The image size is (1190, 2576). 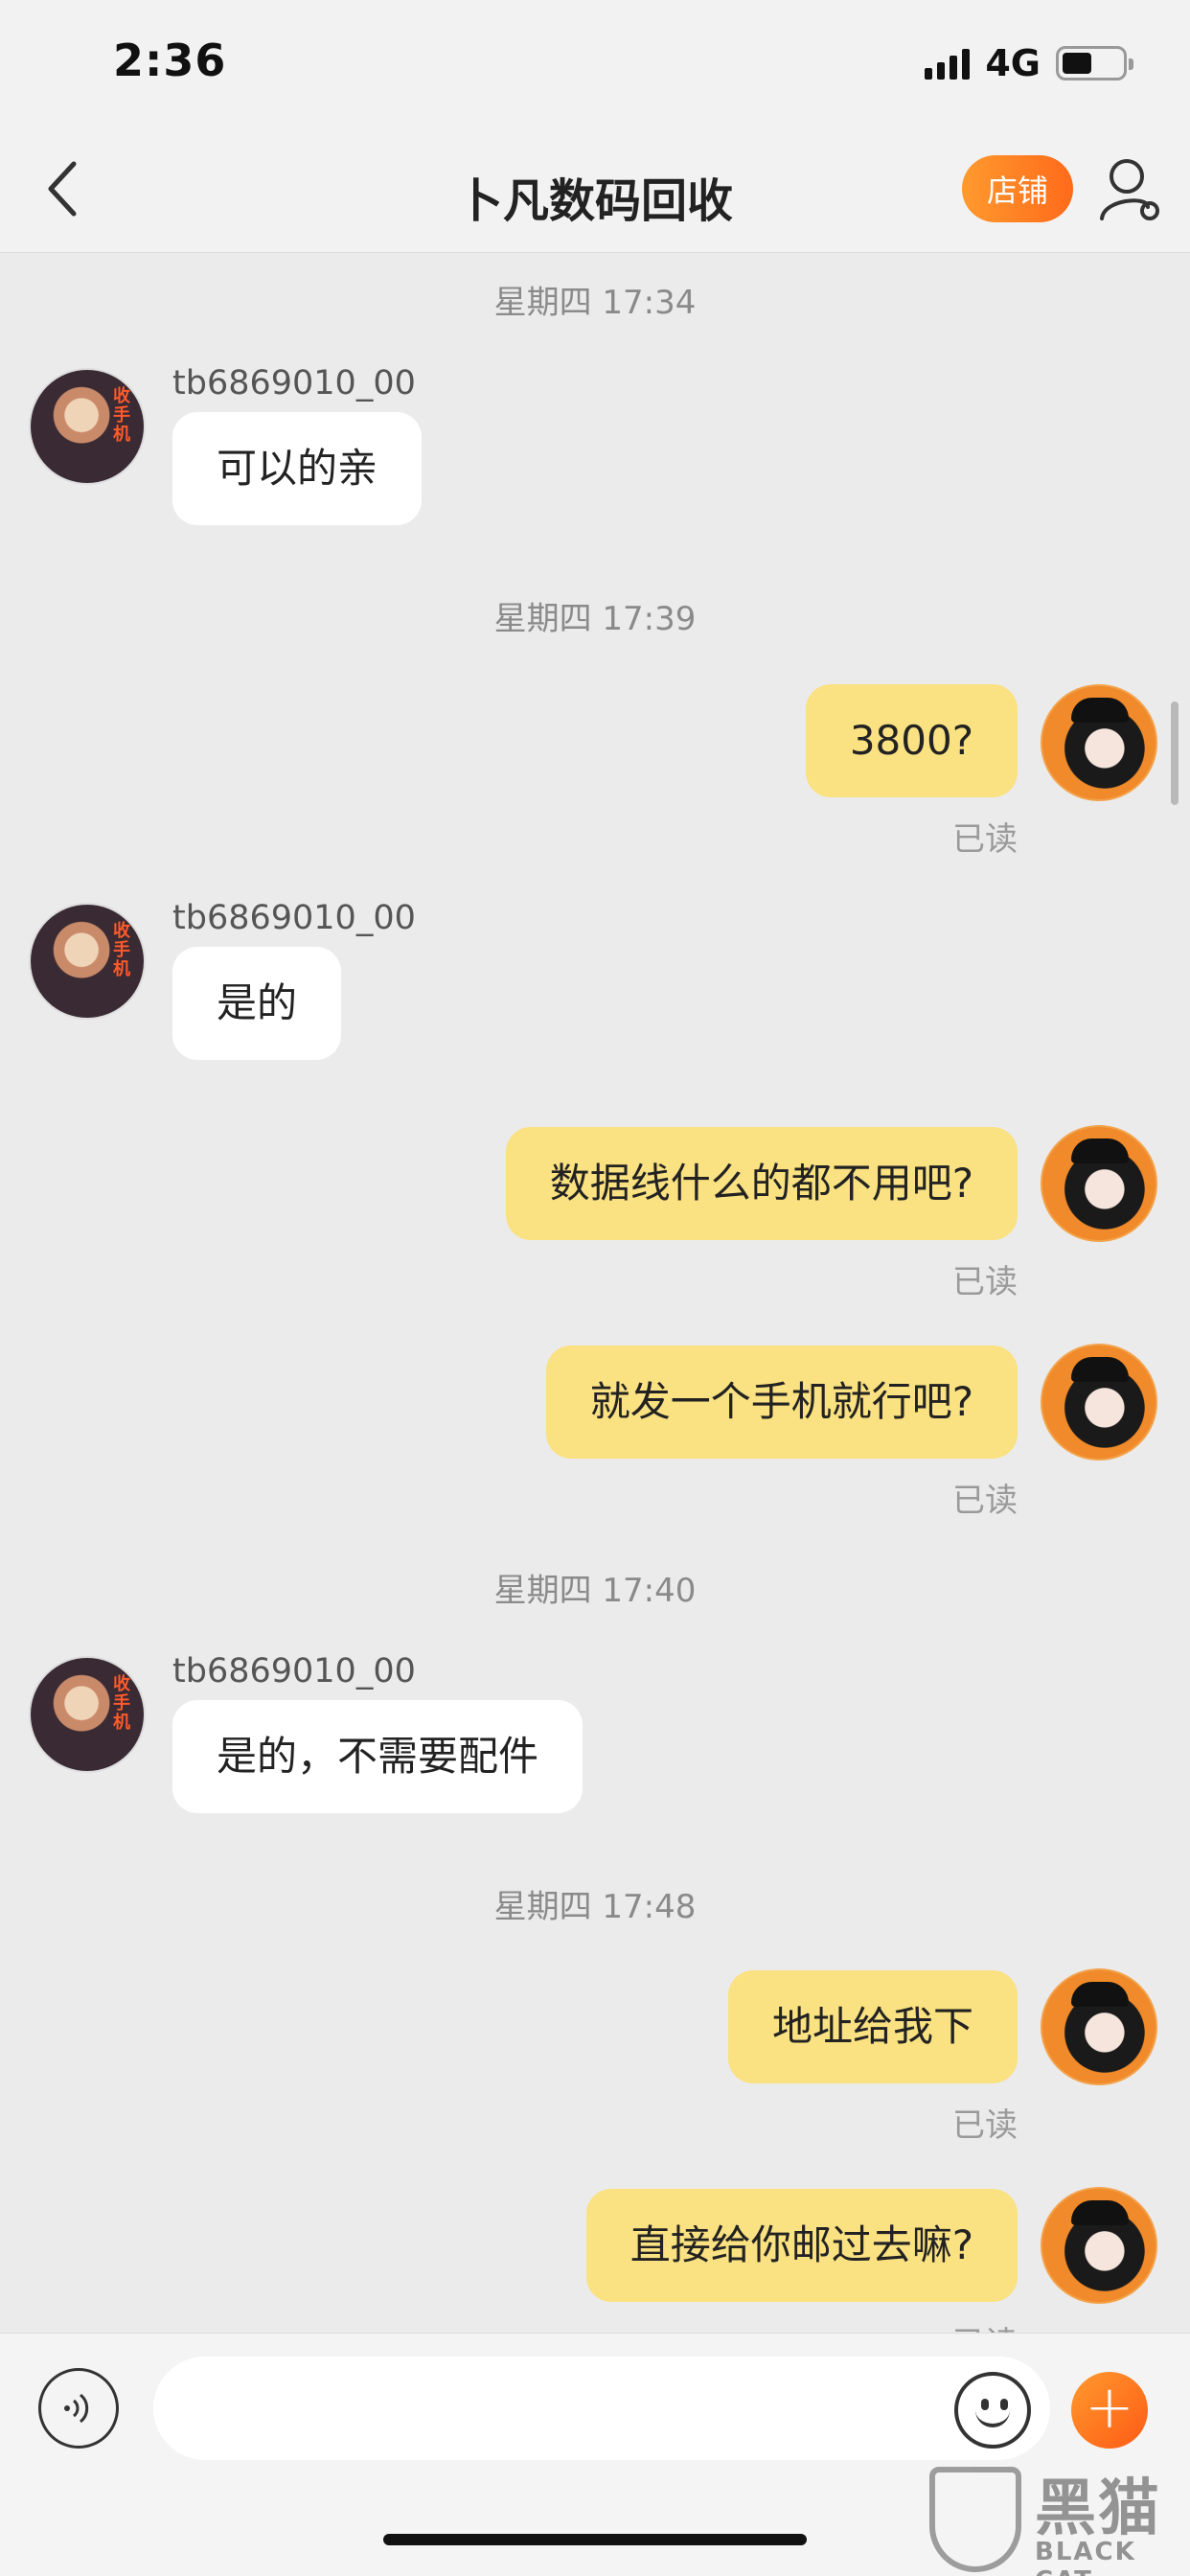 What do you see at coordinates (595, 303) in the screenshot?
I see `timestamp: 星期四 17:34` at bounding box center [595, 303].